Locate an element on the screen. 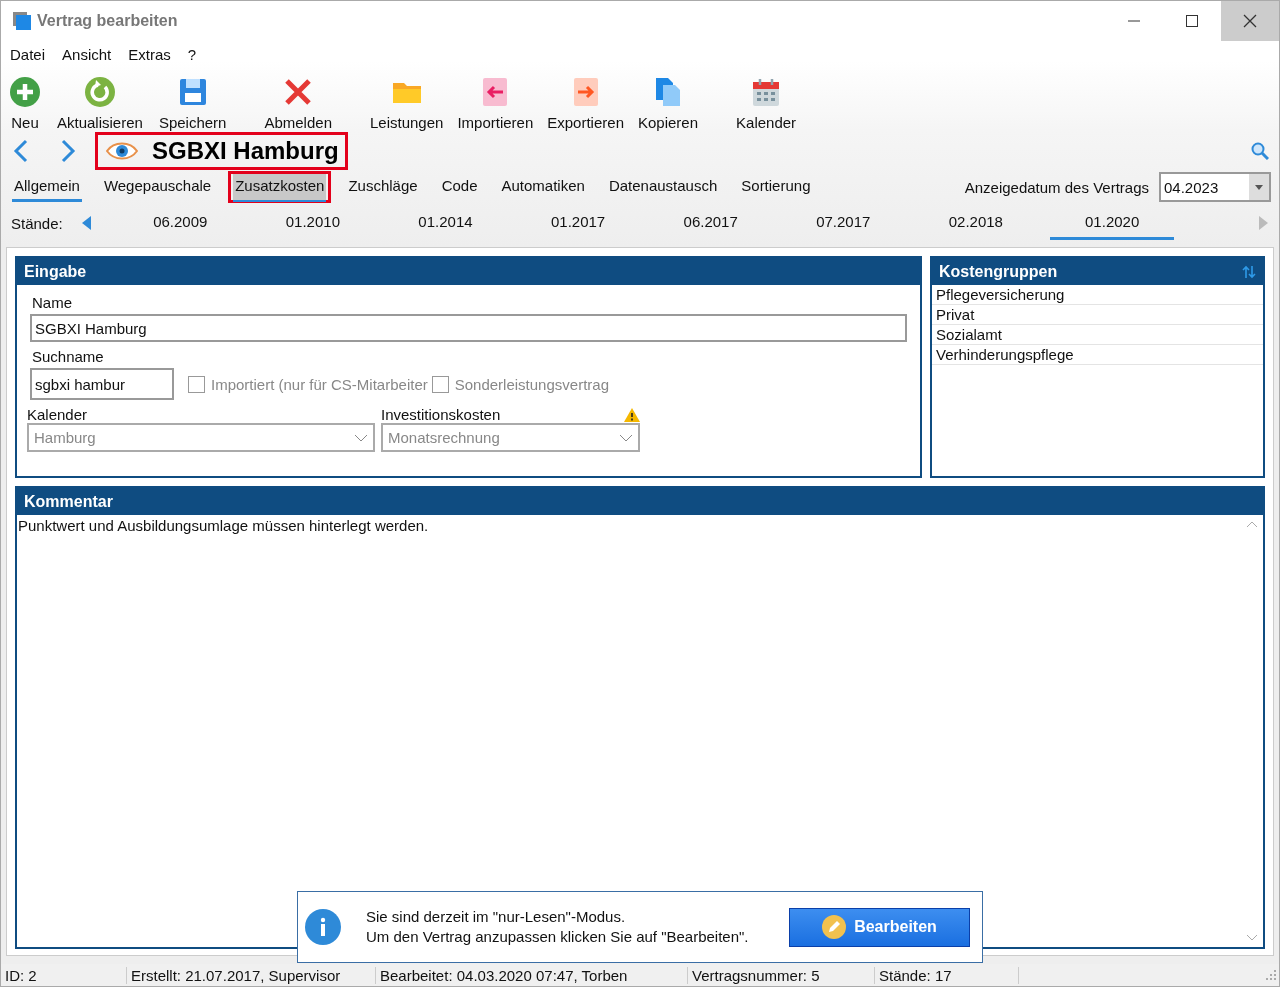 Image resolution: width=1280 pixels, height=987 pixels. version-tab: 06.2017 is located at coordinates (710, 223).